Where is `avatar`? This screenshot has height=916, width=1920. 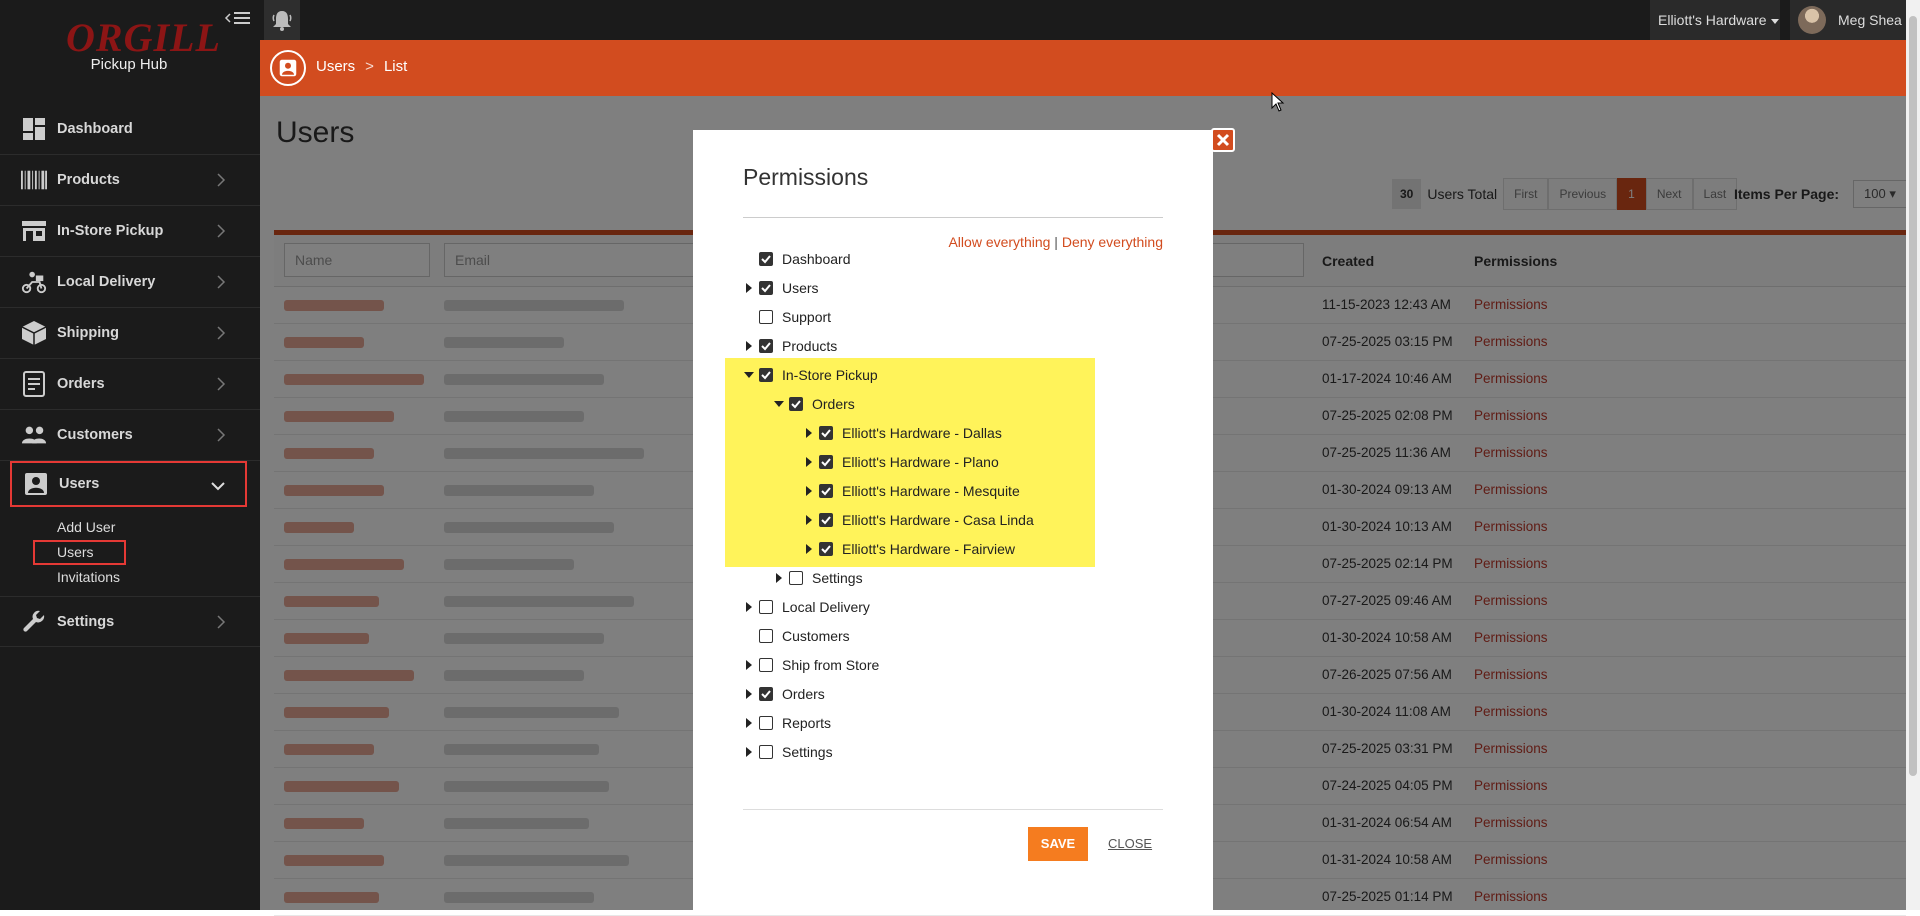
avatar is located at coordinates (1812, 20).